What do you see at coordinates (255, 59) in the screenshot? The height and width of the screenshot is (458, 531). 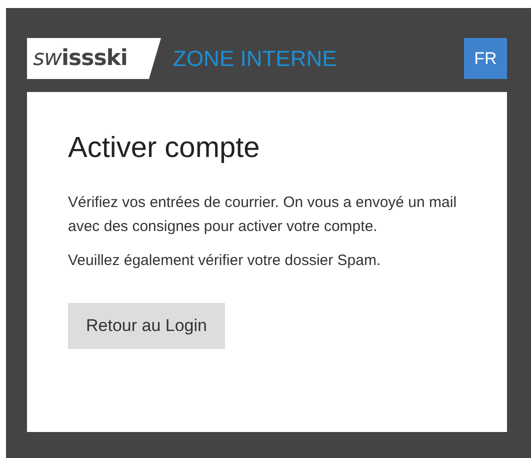 I see `zone-title: ZONE INTERNE` at bounding box center [255, 59].